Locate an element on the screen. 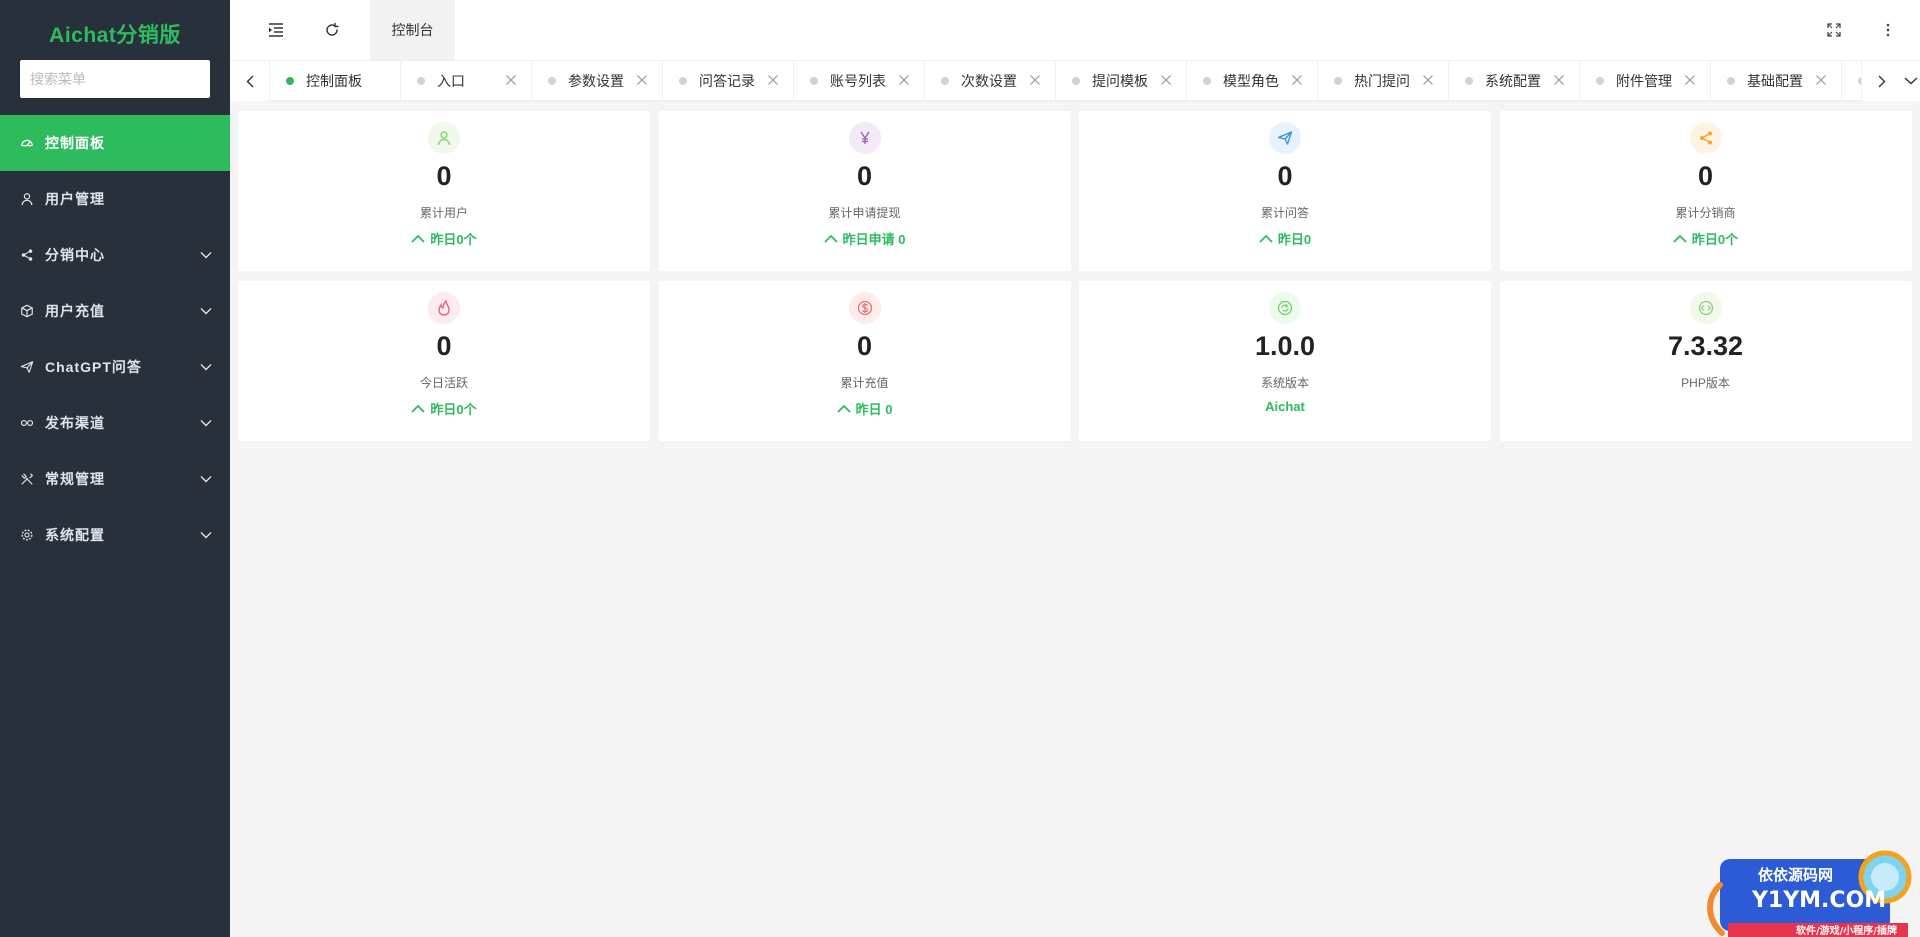 This screenshot has width=1920, height=937. stat-label: 累计用户 is located at coordinates (443, 213).